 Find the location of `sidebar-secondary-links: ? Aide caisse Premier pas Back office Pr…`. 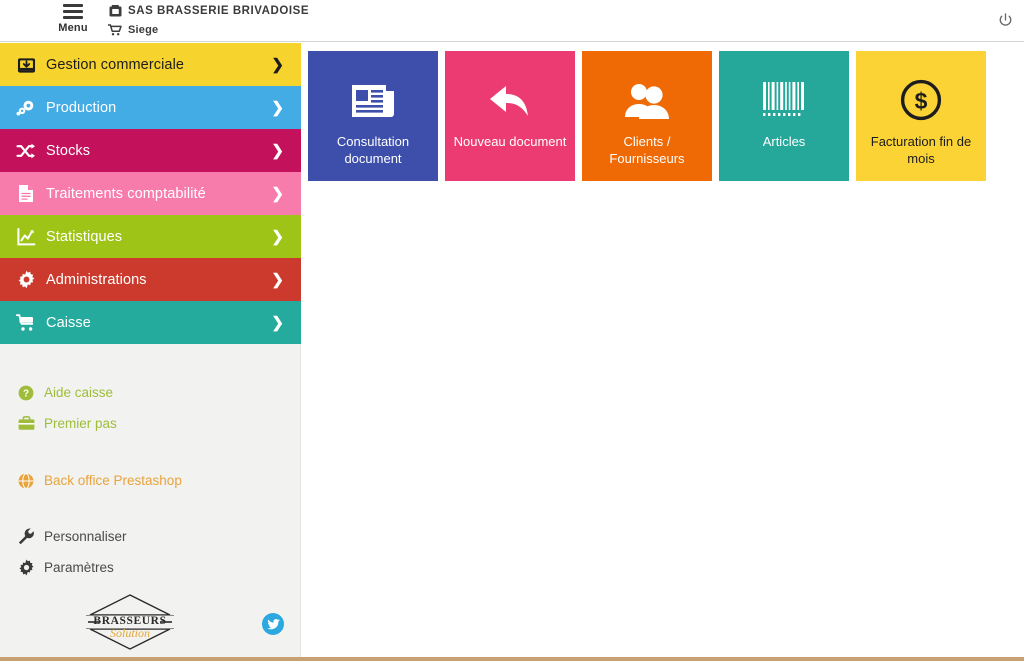

sidebar-secondary-links: ? Aide caisse Premier pas Back office Pr… is located at coordinates (150, 463).